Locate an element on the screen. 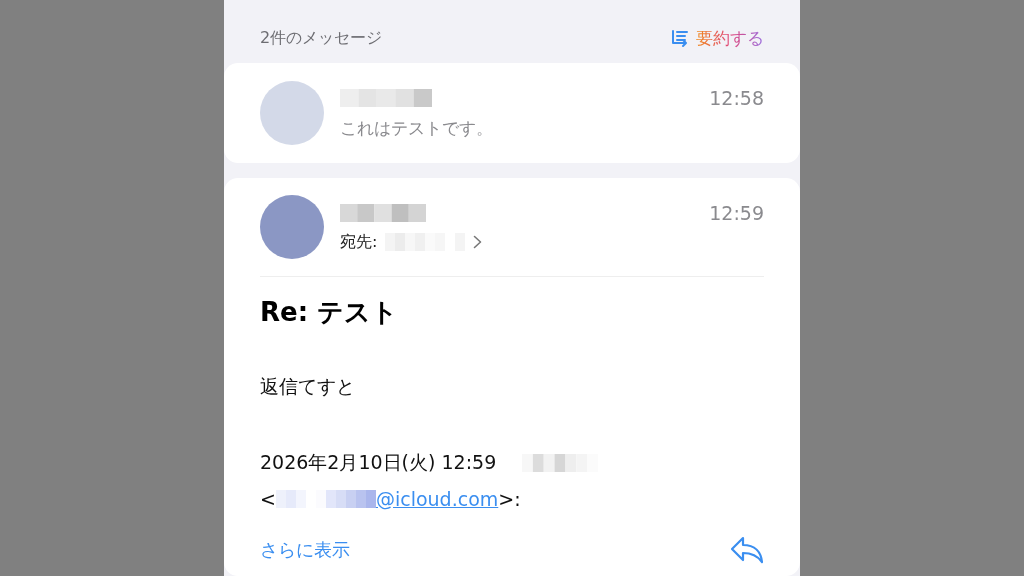 The height and width of the screenshot is (576, 1024). email-bracket: >: is located at coordinates (509, 499).